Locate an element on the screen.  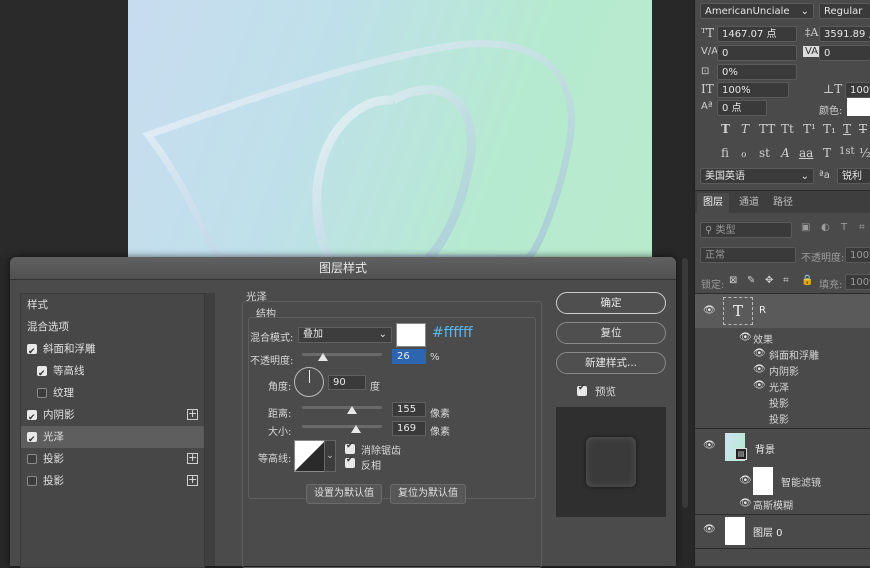
tab-channels: 通道 is located at coordinates (749, 203).